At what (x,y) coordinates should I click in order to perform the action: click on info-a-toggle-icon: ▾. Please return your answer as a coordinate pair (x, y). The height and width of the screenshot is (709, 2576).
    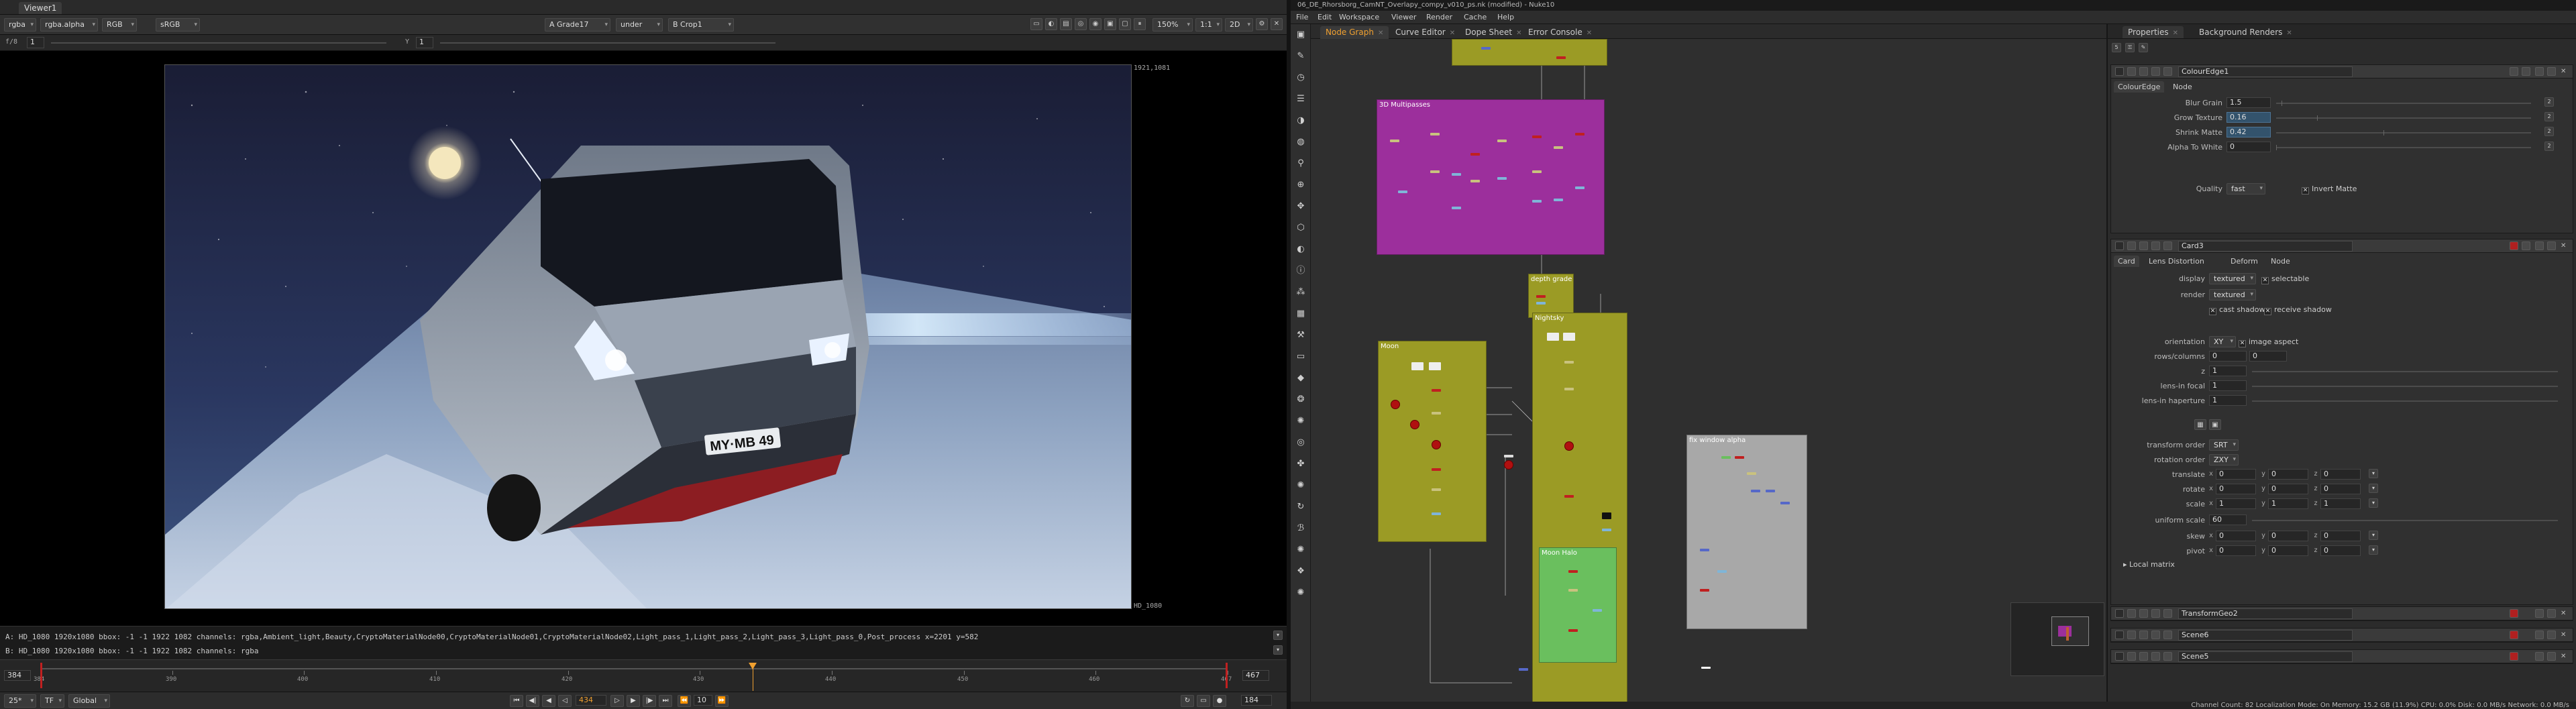
    Looking at the image, I should click on (1278, 635).